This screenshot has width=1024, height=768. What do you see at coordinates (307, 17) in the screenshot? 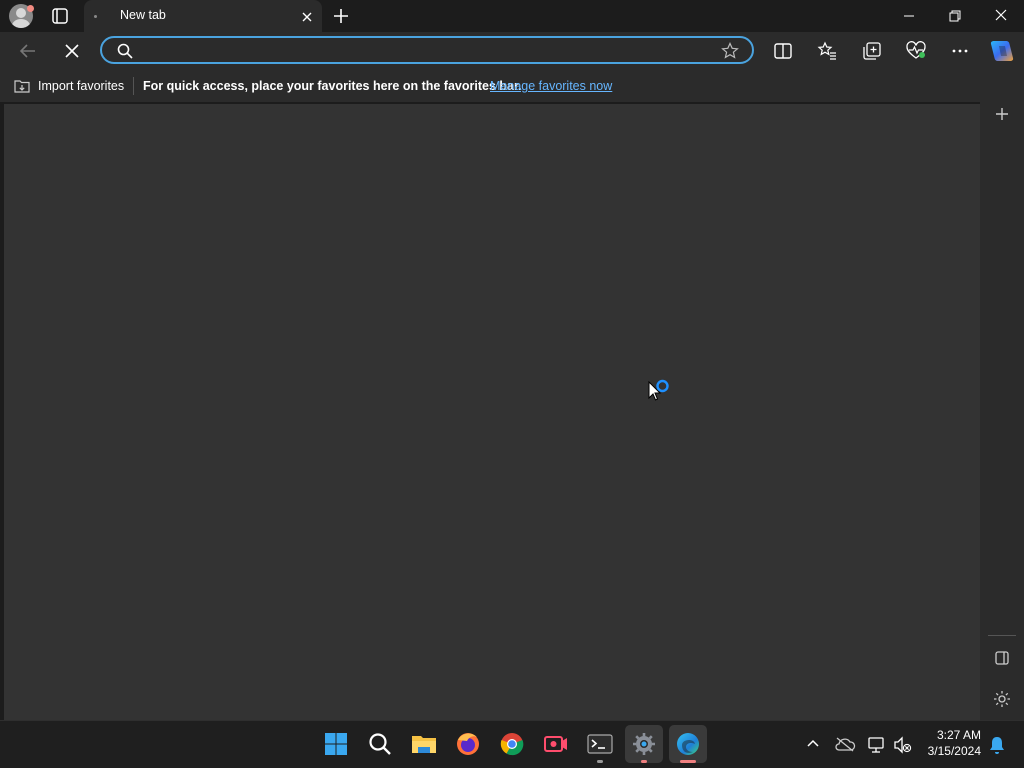
I see `tab-close-icon` at bounding box center [307, 17].